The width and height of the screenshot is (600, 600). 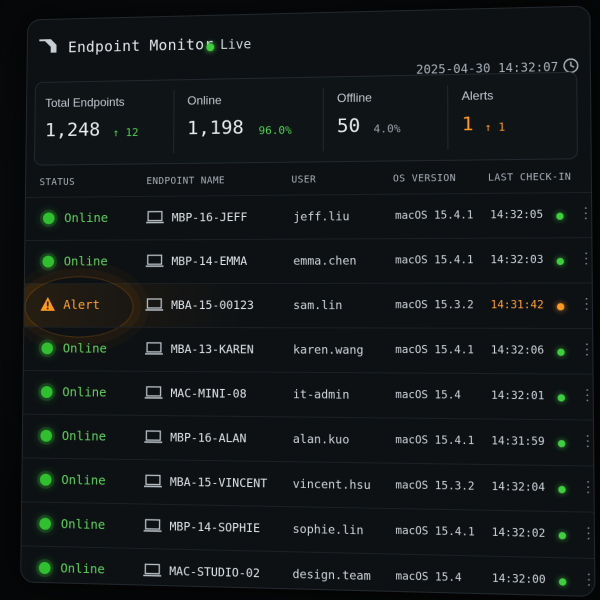 What do you see at coordinates (321, 394) in the screenshot?
I see `user-name: it-admin` at bounding box center [321, 394].